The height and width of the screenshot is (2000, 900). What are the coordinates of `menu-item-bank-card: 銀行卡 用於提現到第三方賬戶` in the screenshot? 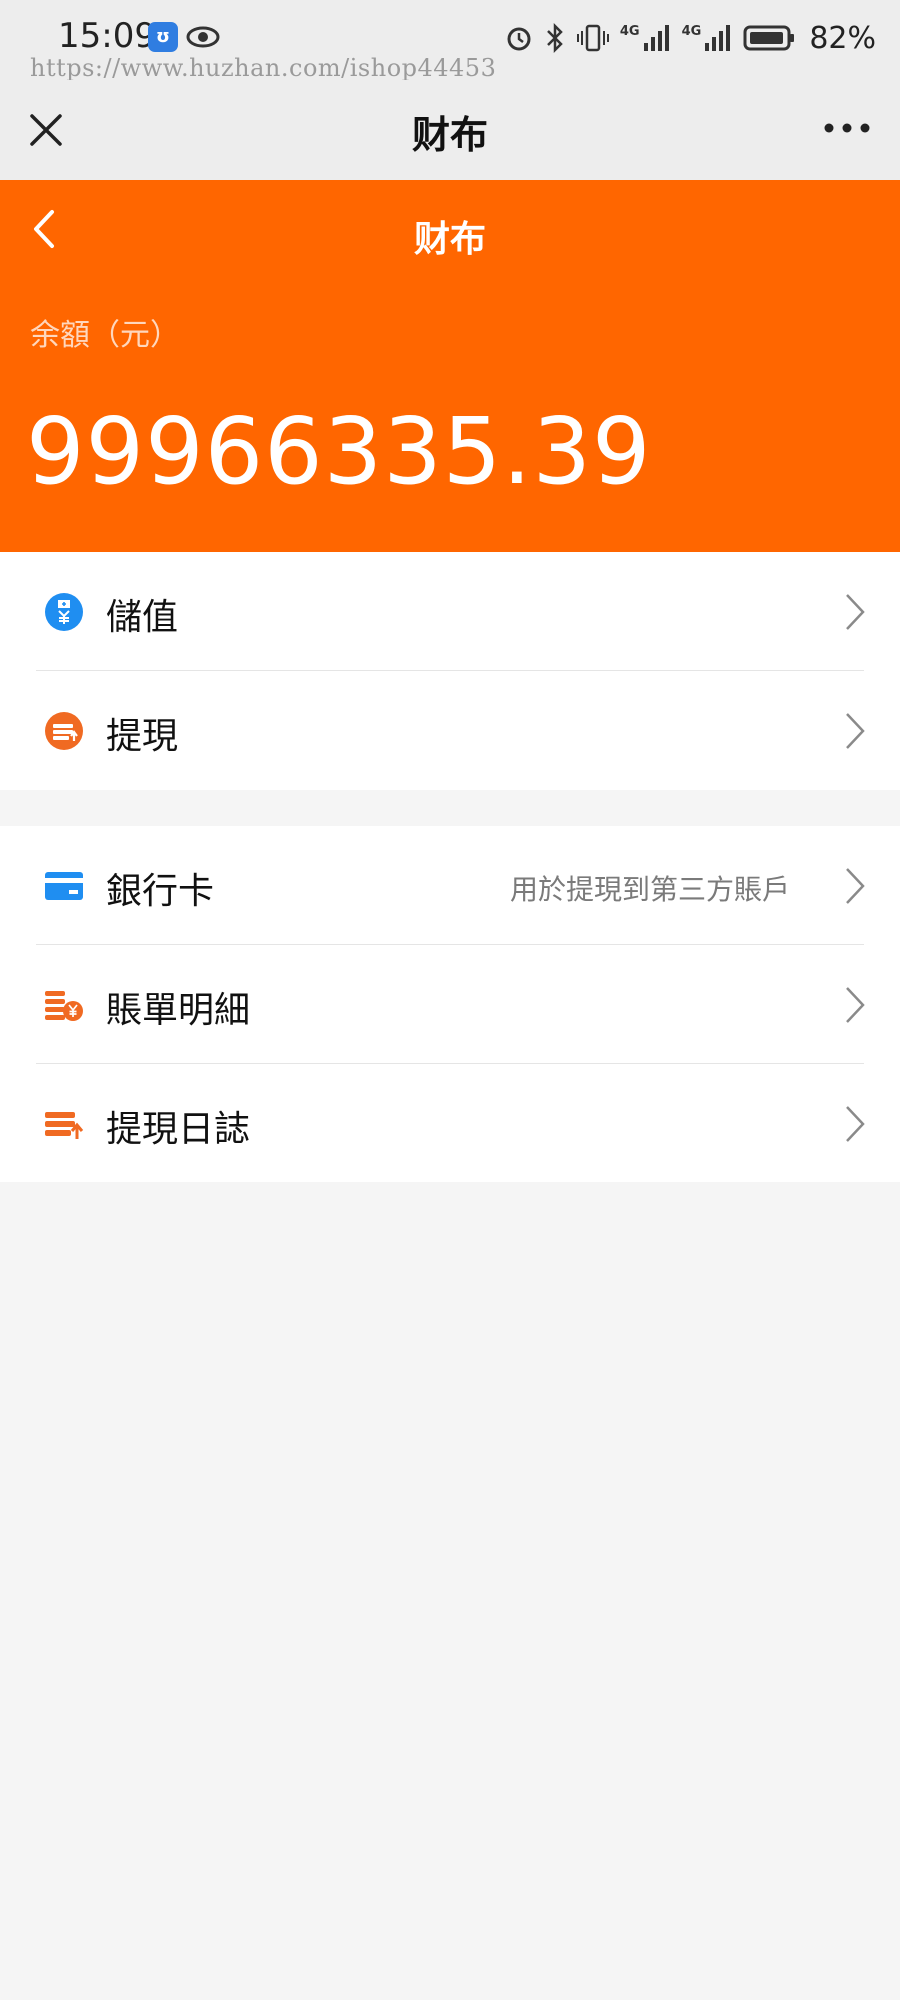 It's located at (450, 885).